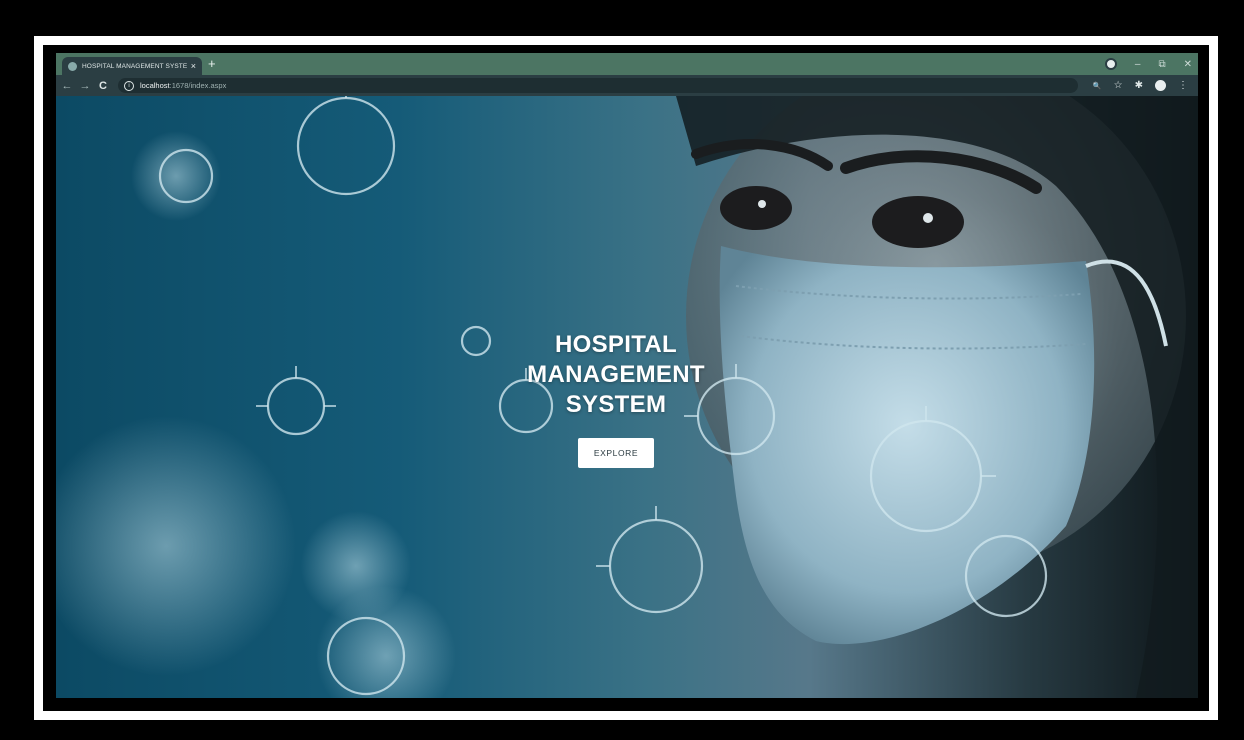  Describe the element at coordinates (198, 85) in the screenshot. I see `url-path: :1678/index.aspx` at that location.